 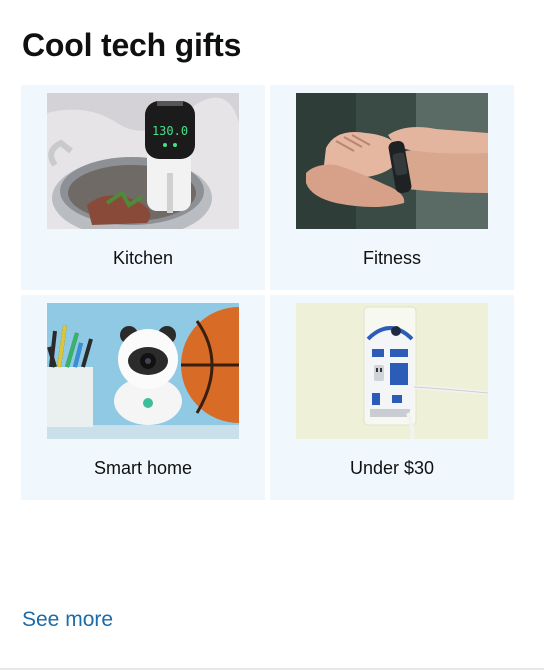 I want to click on category-tile-under-30: Under $30, so click(x=392, y=397).